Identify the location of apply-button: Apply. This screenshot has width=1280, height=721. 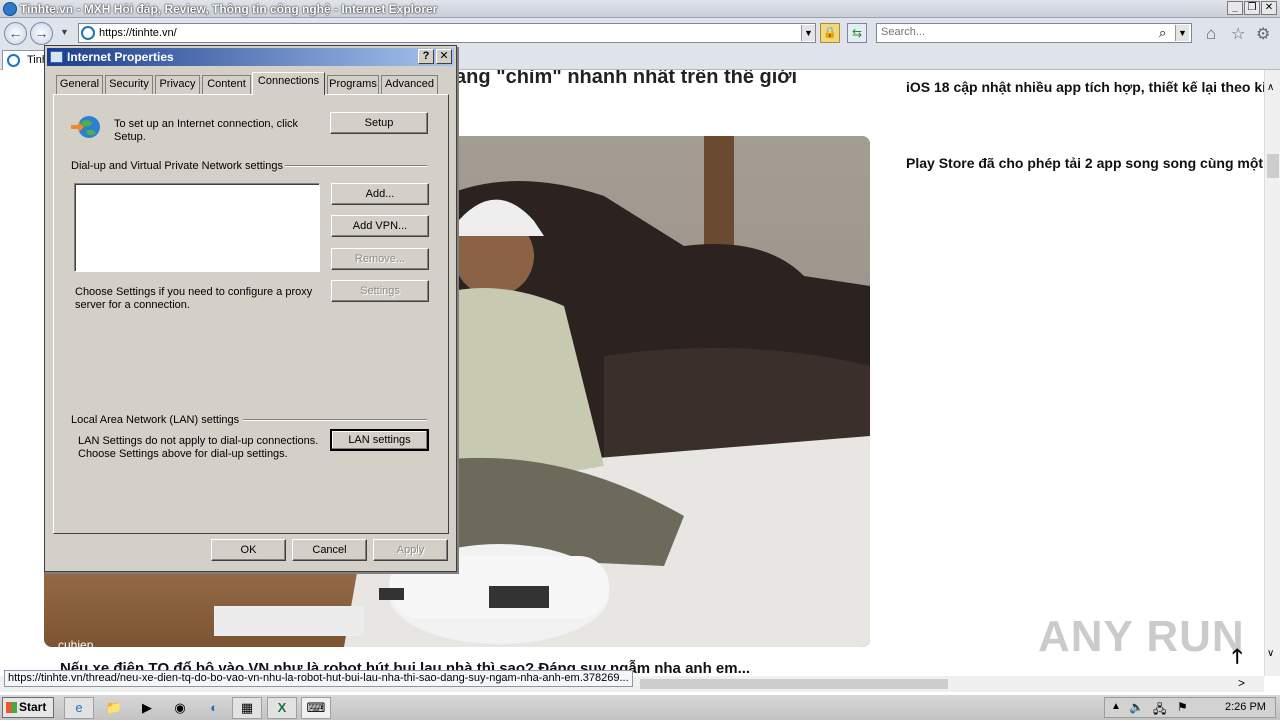
(410, 550).